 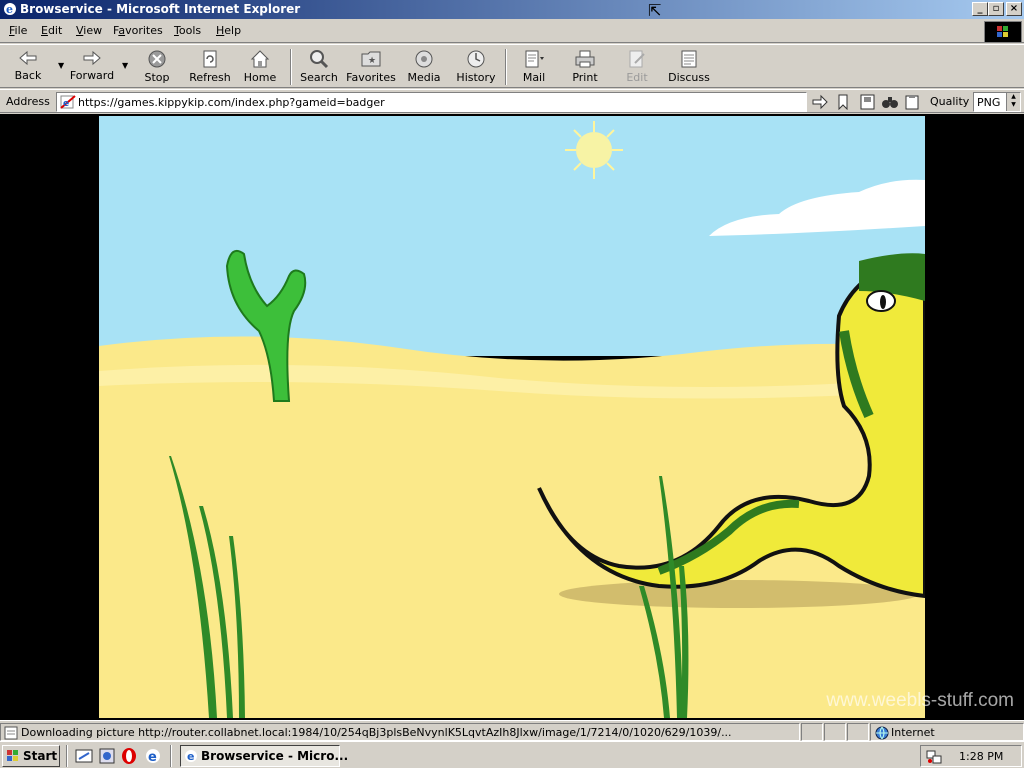 What do you see at coordinates (92, 58) in the screenshot?
I see `forward-arrow-icon` at bounding box center [92, 58].